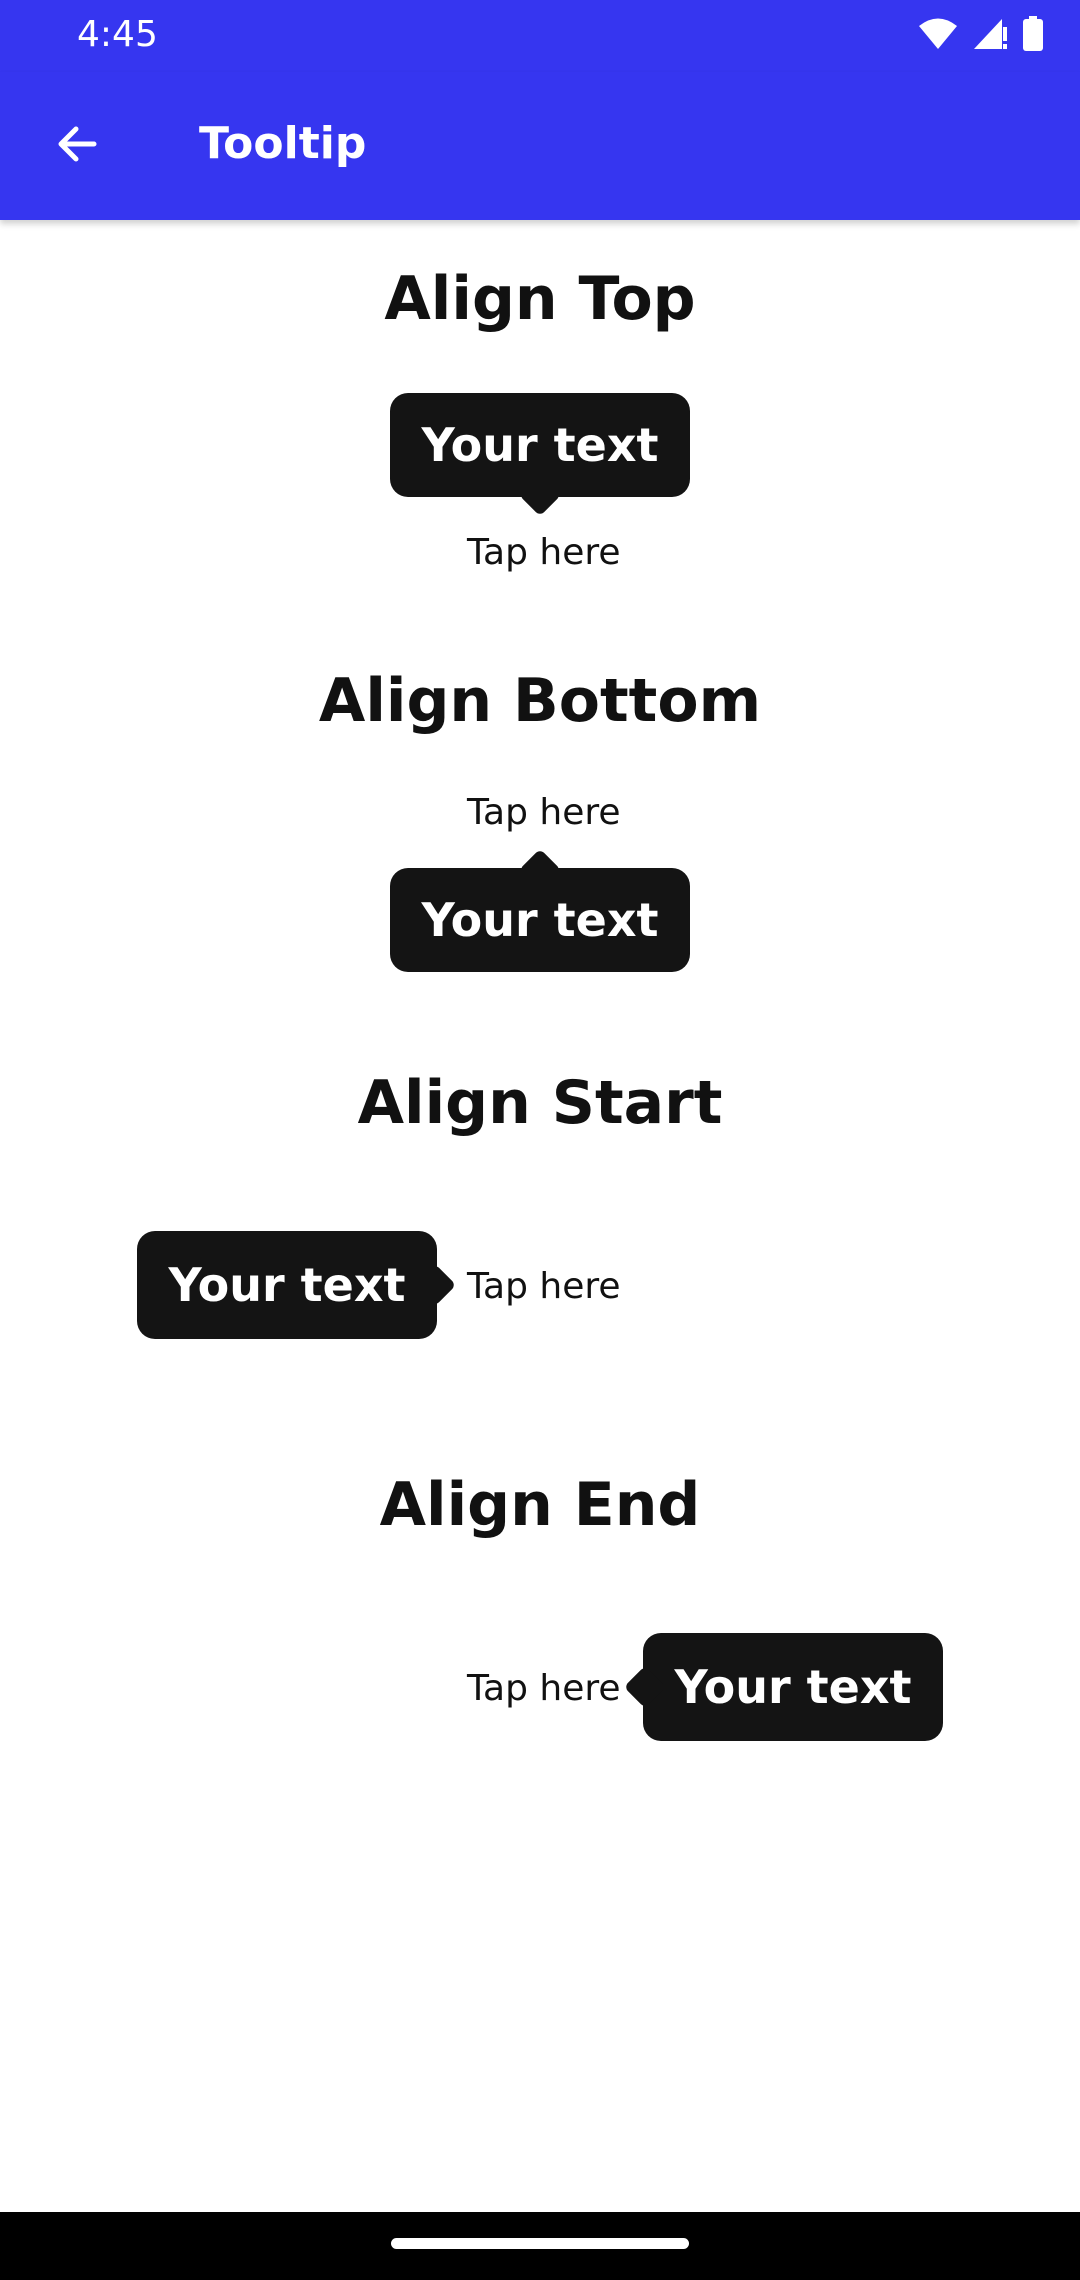 Image resolution: width=1080 pixels, height=2280 pixels. What do you see at coordinates (1033, 36) in the screenshot?
I see `battery-icon` at bounding box center [1033, 36].